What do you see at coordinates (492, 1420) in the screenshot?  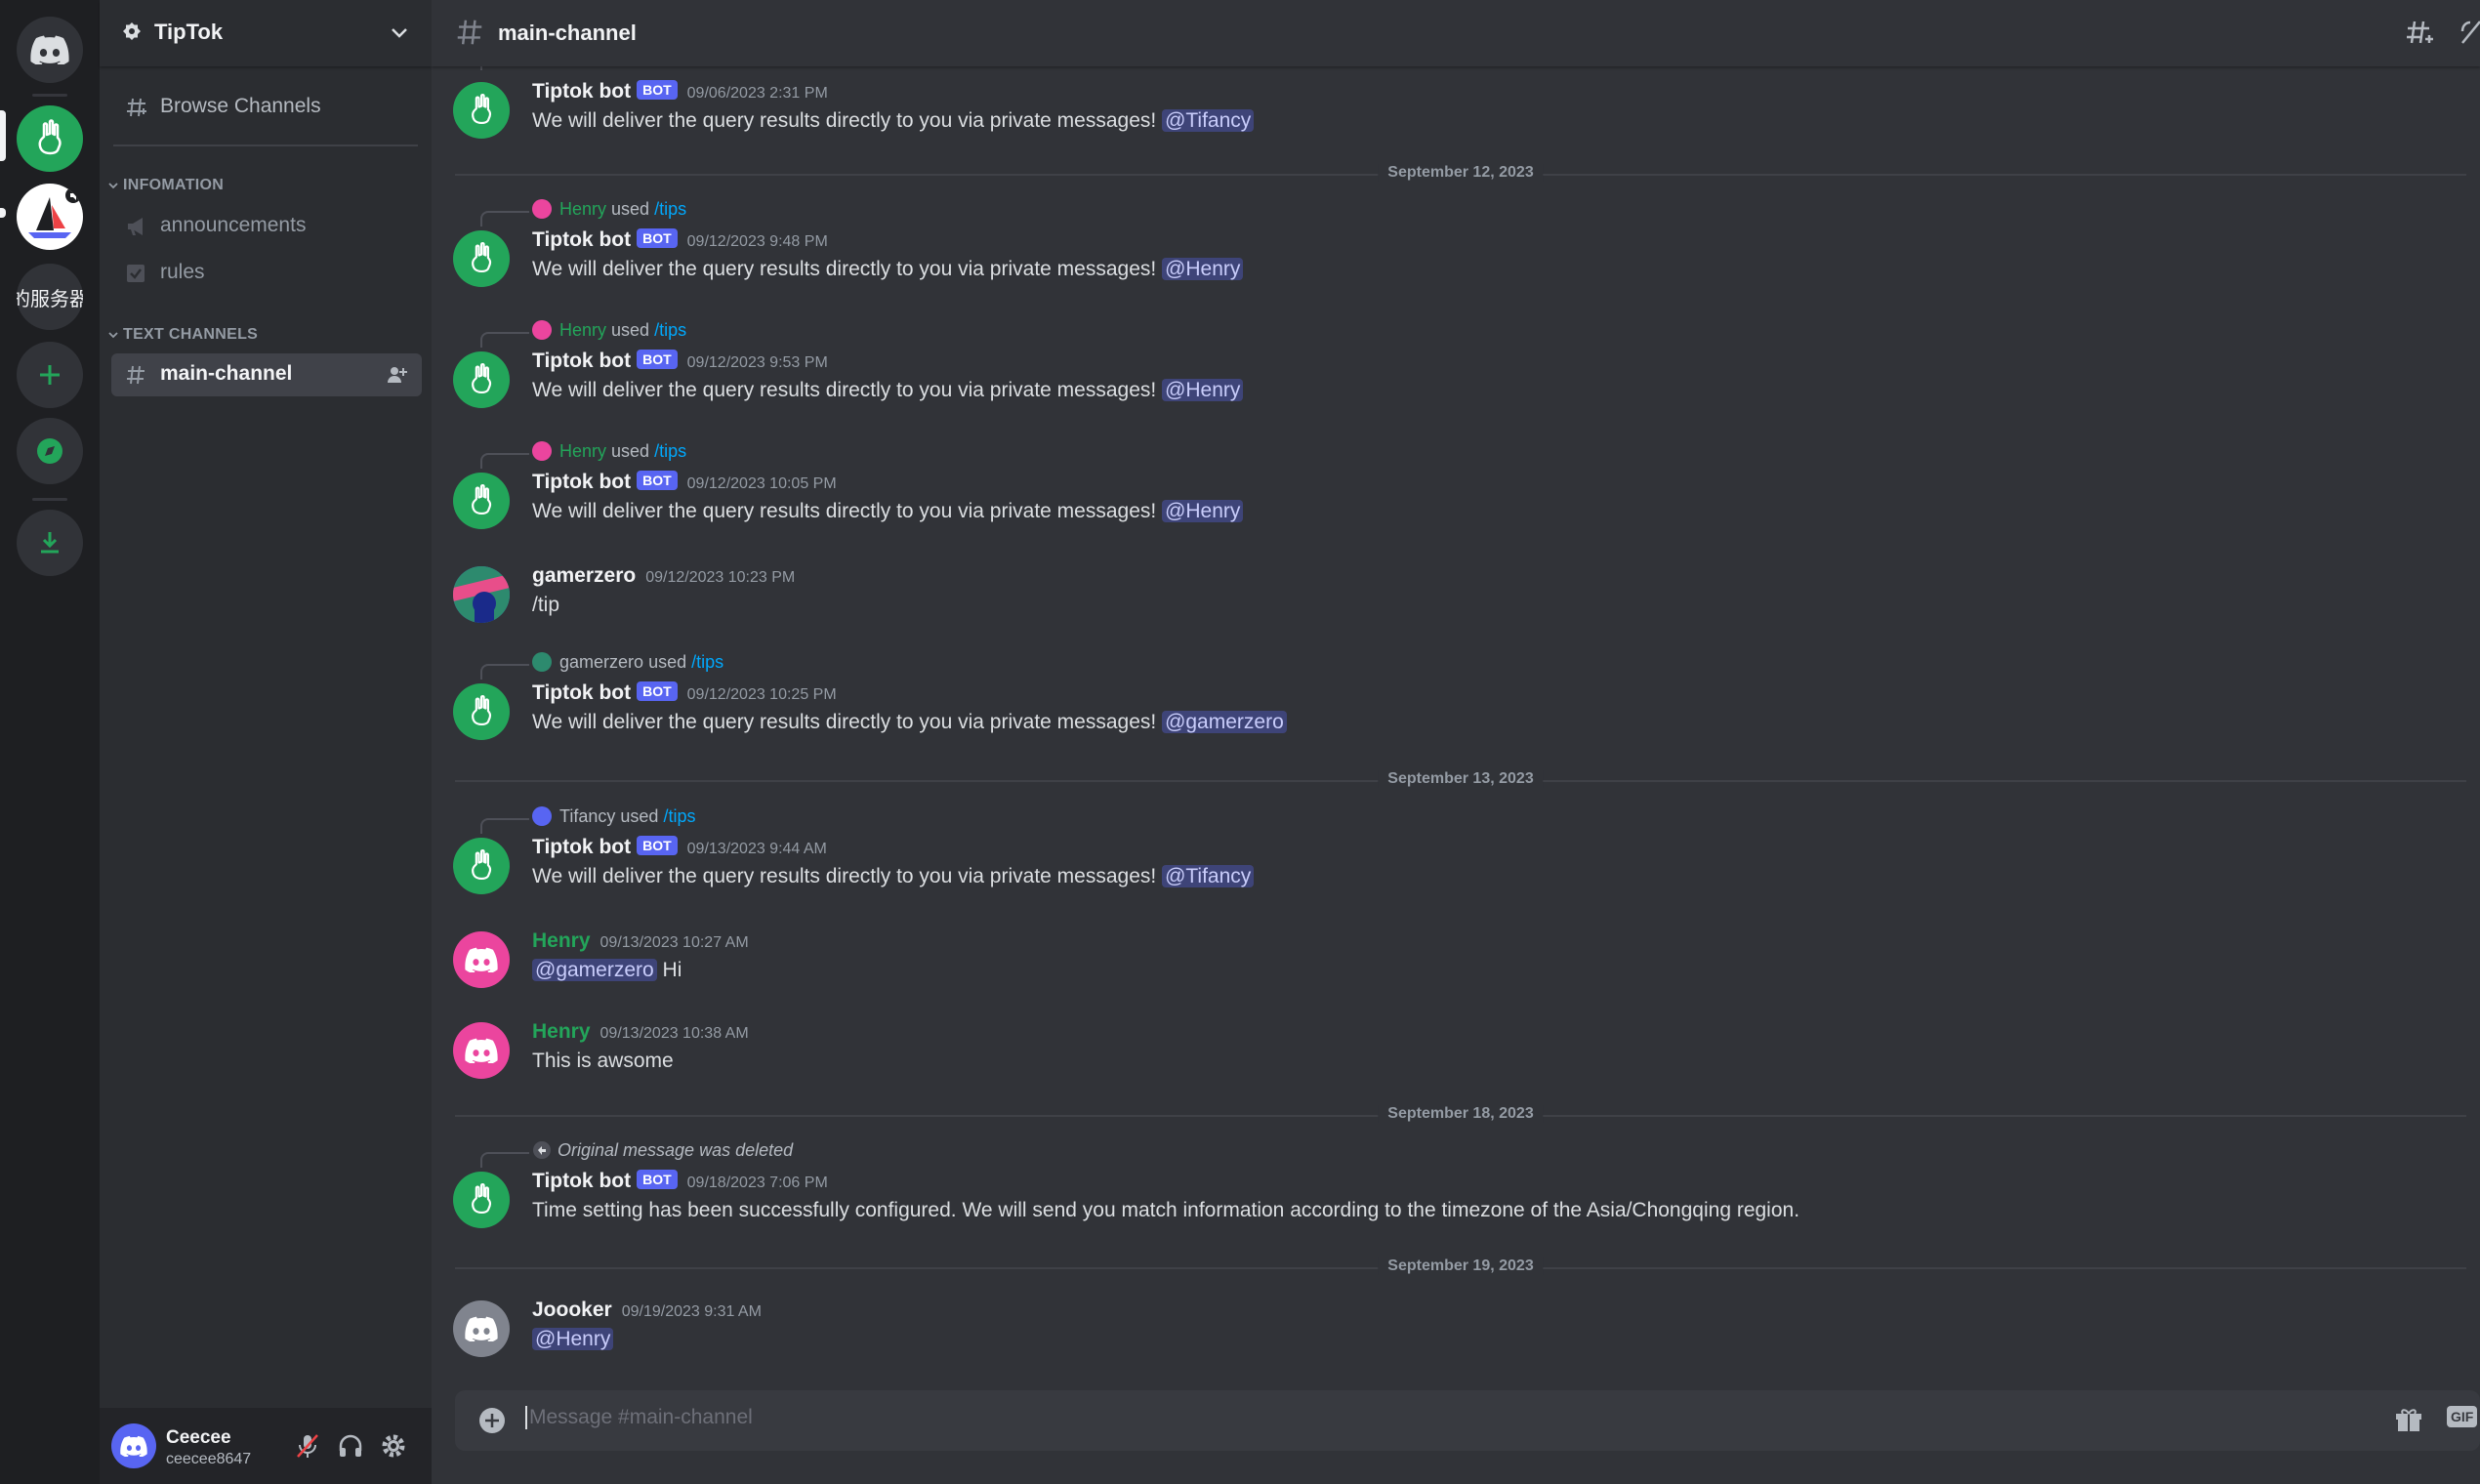 I see `add-attachment-icon` at bounding box center [492, 1420].